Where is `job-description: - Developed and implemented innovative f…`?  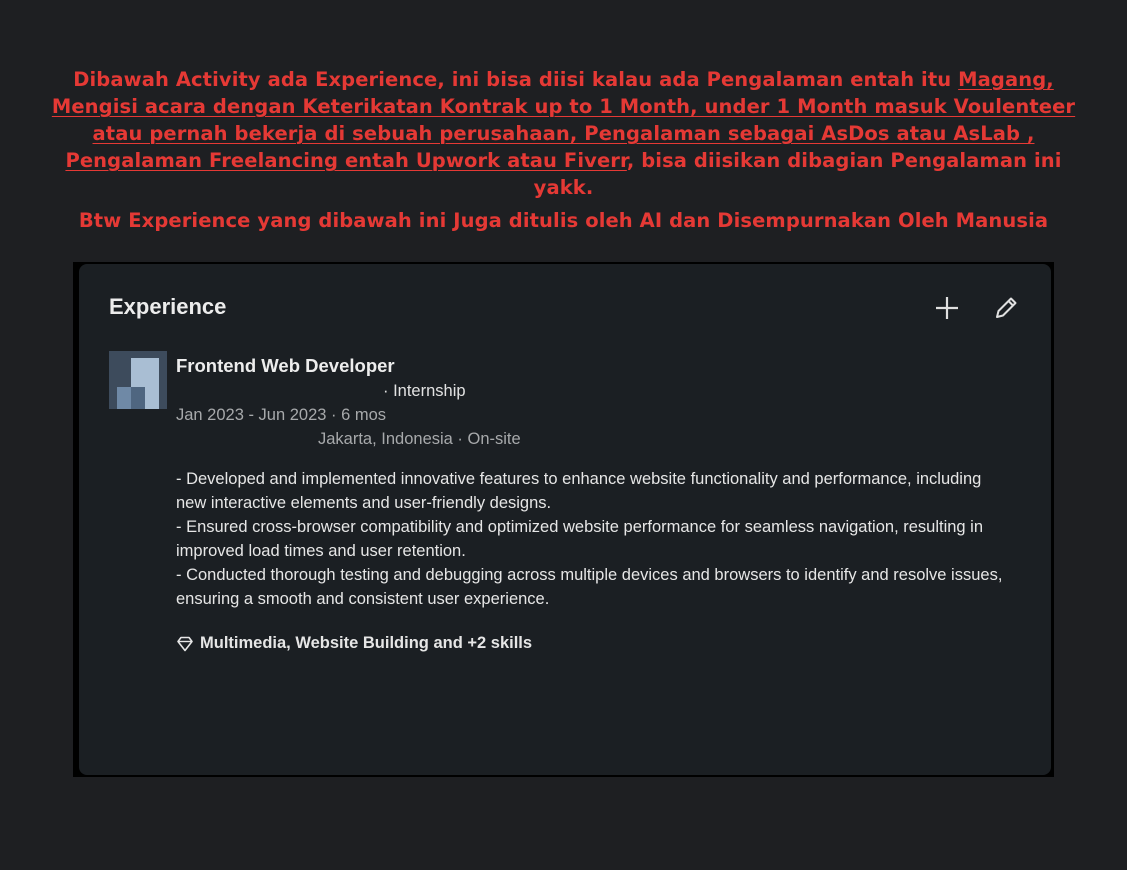 job-description: - Developed and implemented innovative f… is located at coordinates (596, 539).